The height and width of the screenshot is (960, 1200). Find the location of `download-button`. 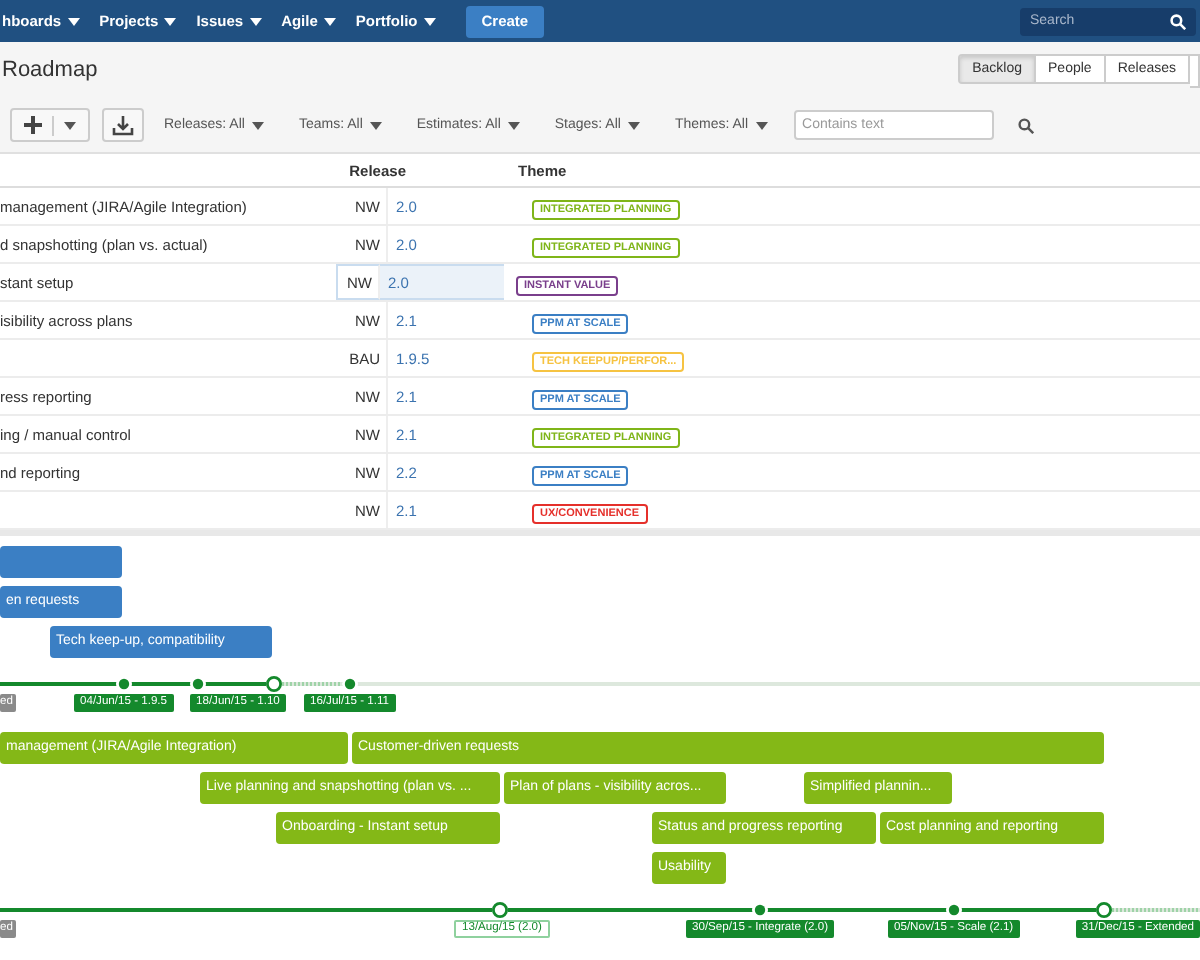

download-button is located at coordinates (123, 125).